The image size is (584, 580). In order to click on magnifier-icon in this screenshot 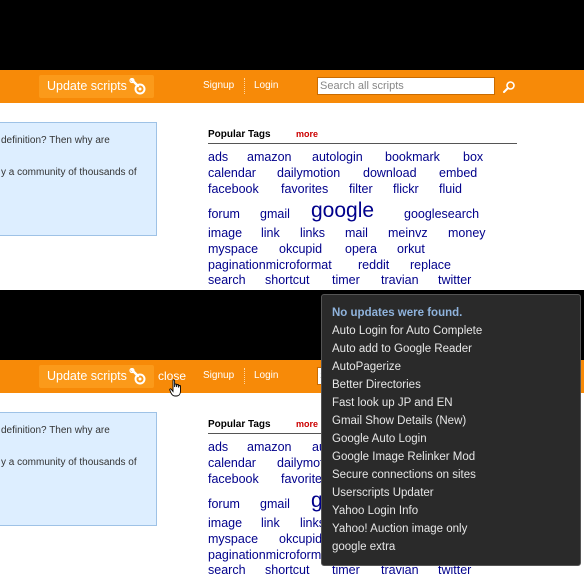, I will do `click(509, 87)`.